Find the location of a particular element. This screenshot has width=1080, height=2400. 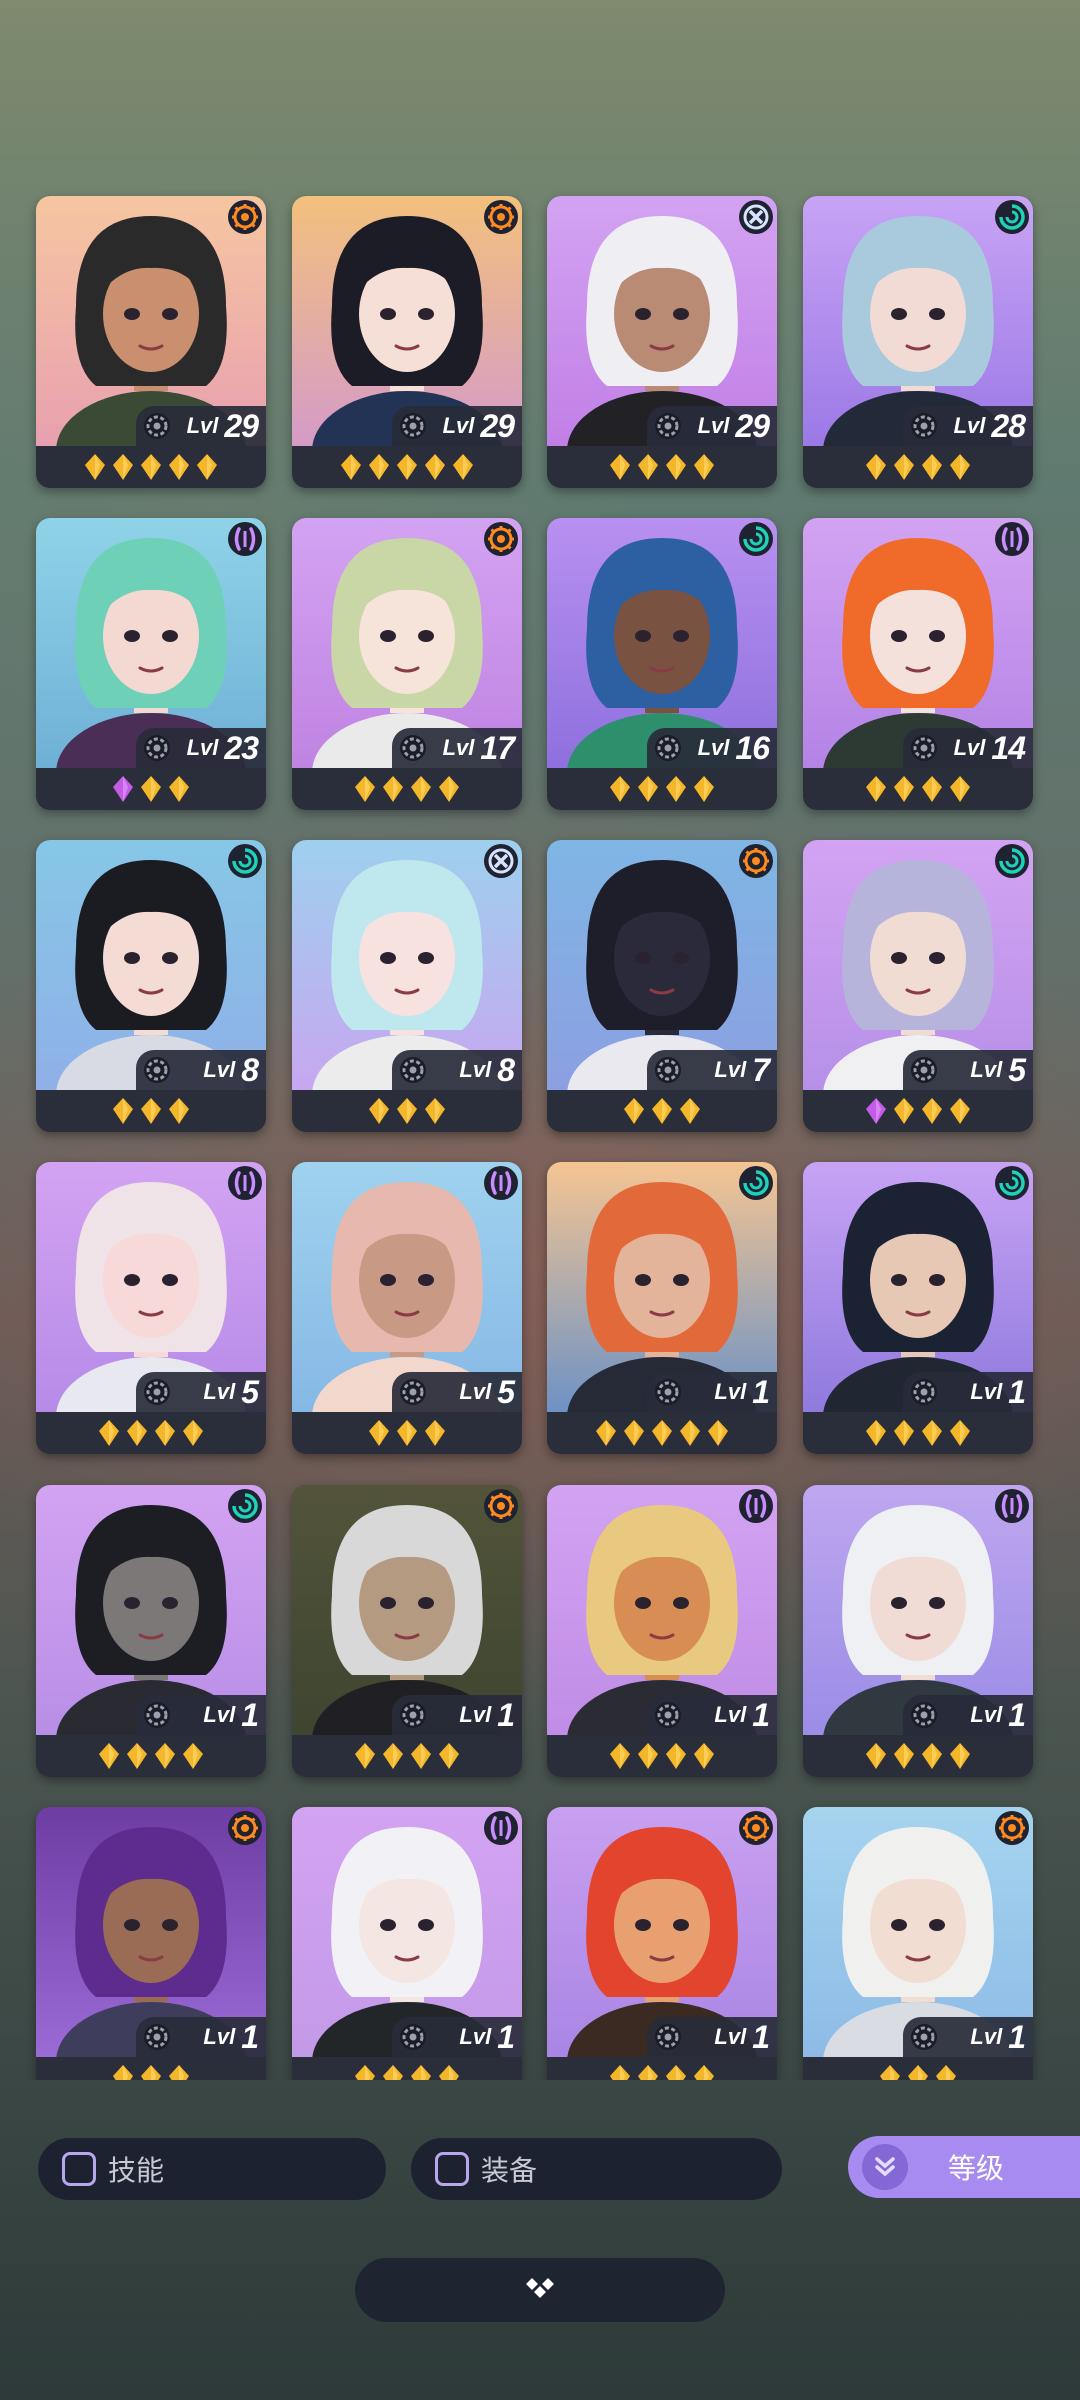

level-tag: Lvl 28 is located at coordinates (968, 426).